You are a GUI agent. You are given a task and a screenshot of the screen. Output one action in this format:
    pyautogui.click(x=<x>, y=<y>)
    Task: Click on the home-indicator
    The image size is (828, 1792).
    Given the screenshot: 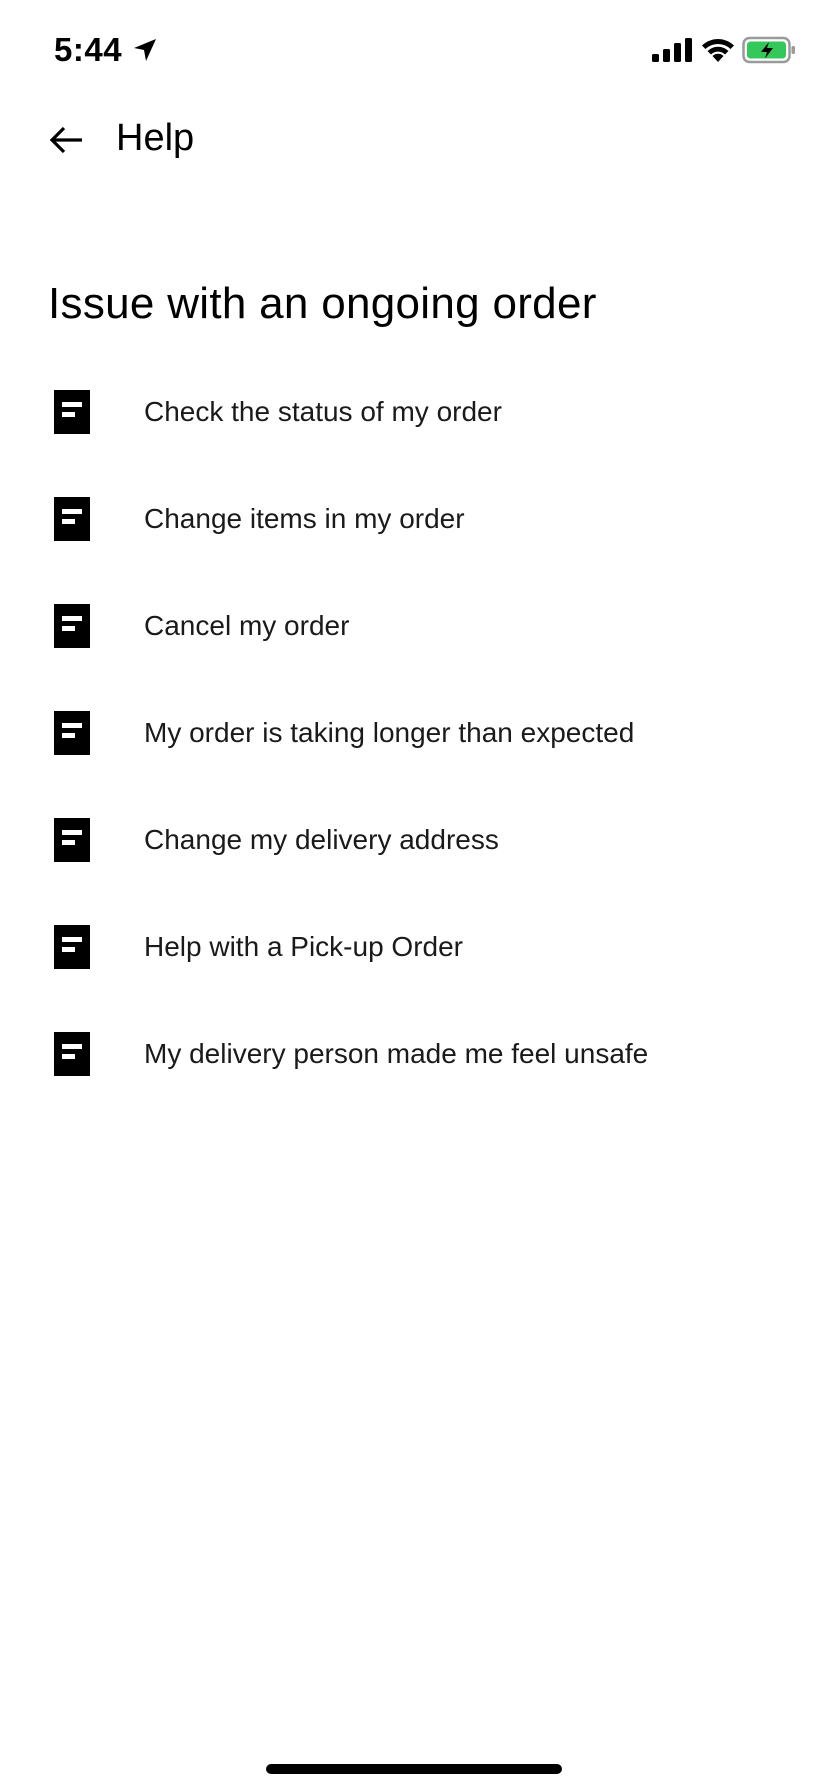 What is the action you would take?
    pyautogui.click(x=414, y=1769)
    